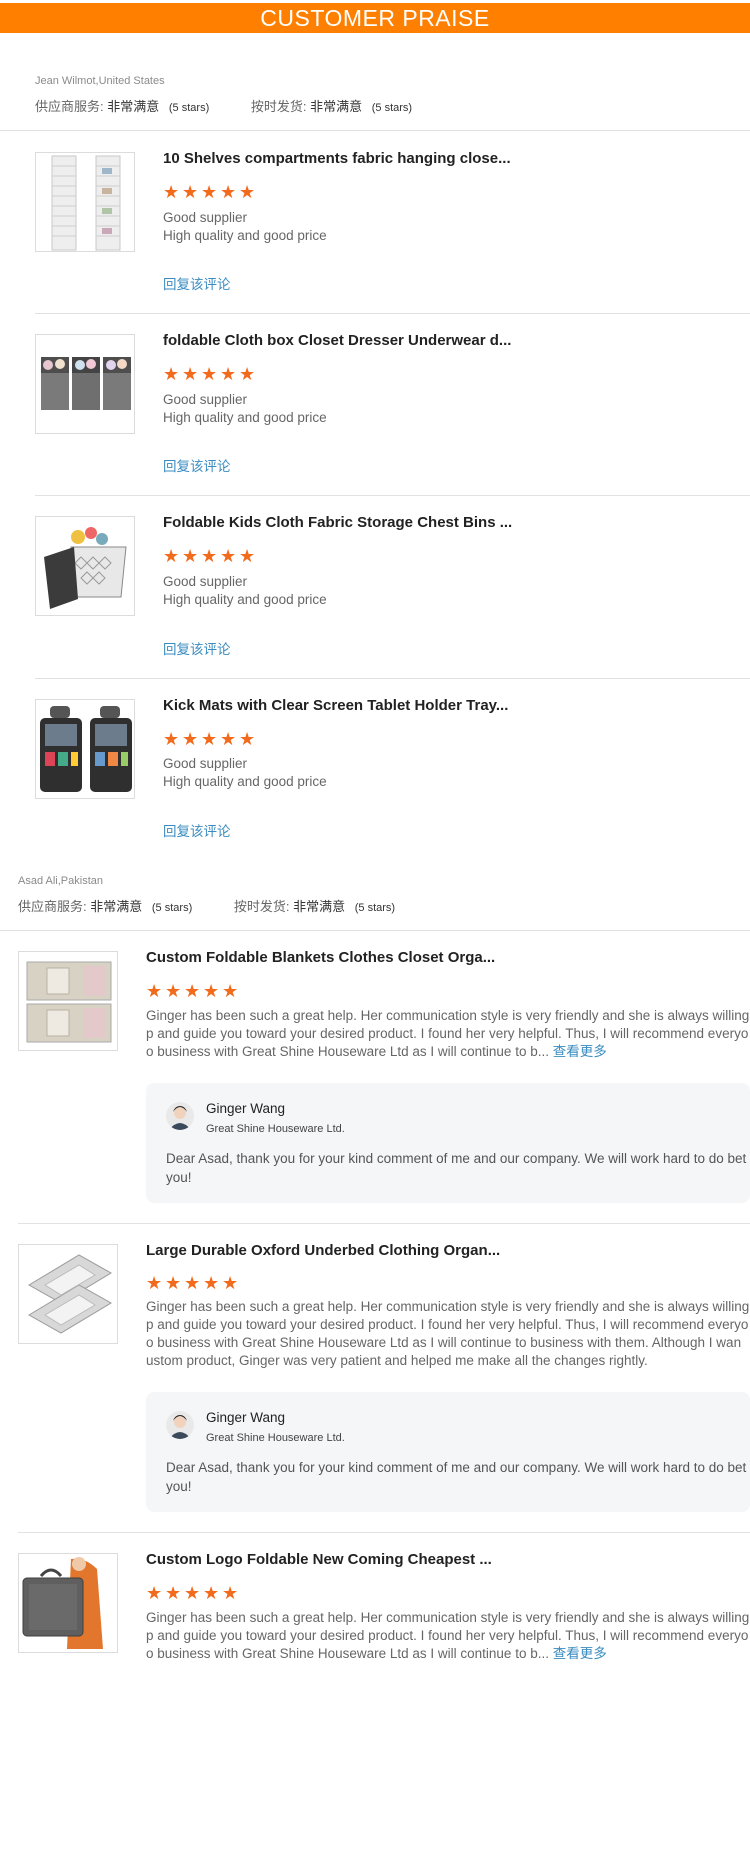 This screenshot has width=750, height=1868. What do you see at coordinates (68, 1603) in the screenshot?
I see `garment-bag-photo` at bounding box center [68, 1603].